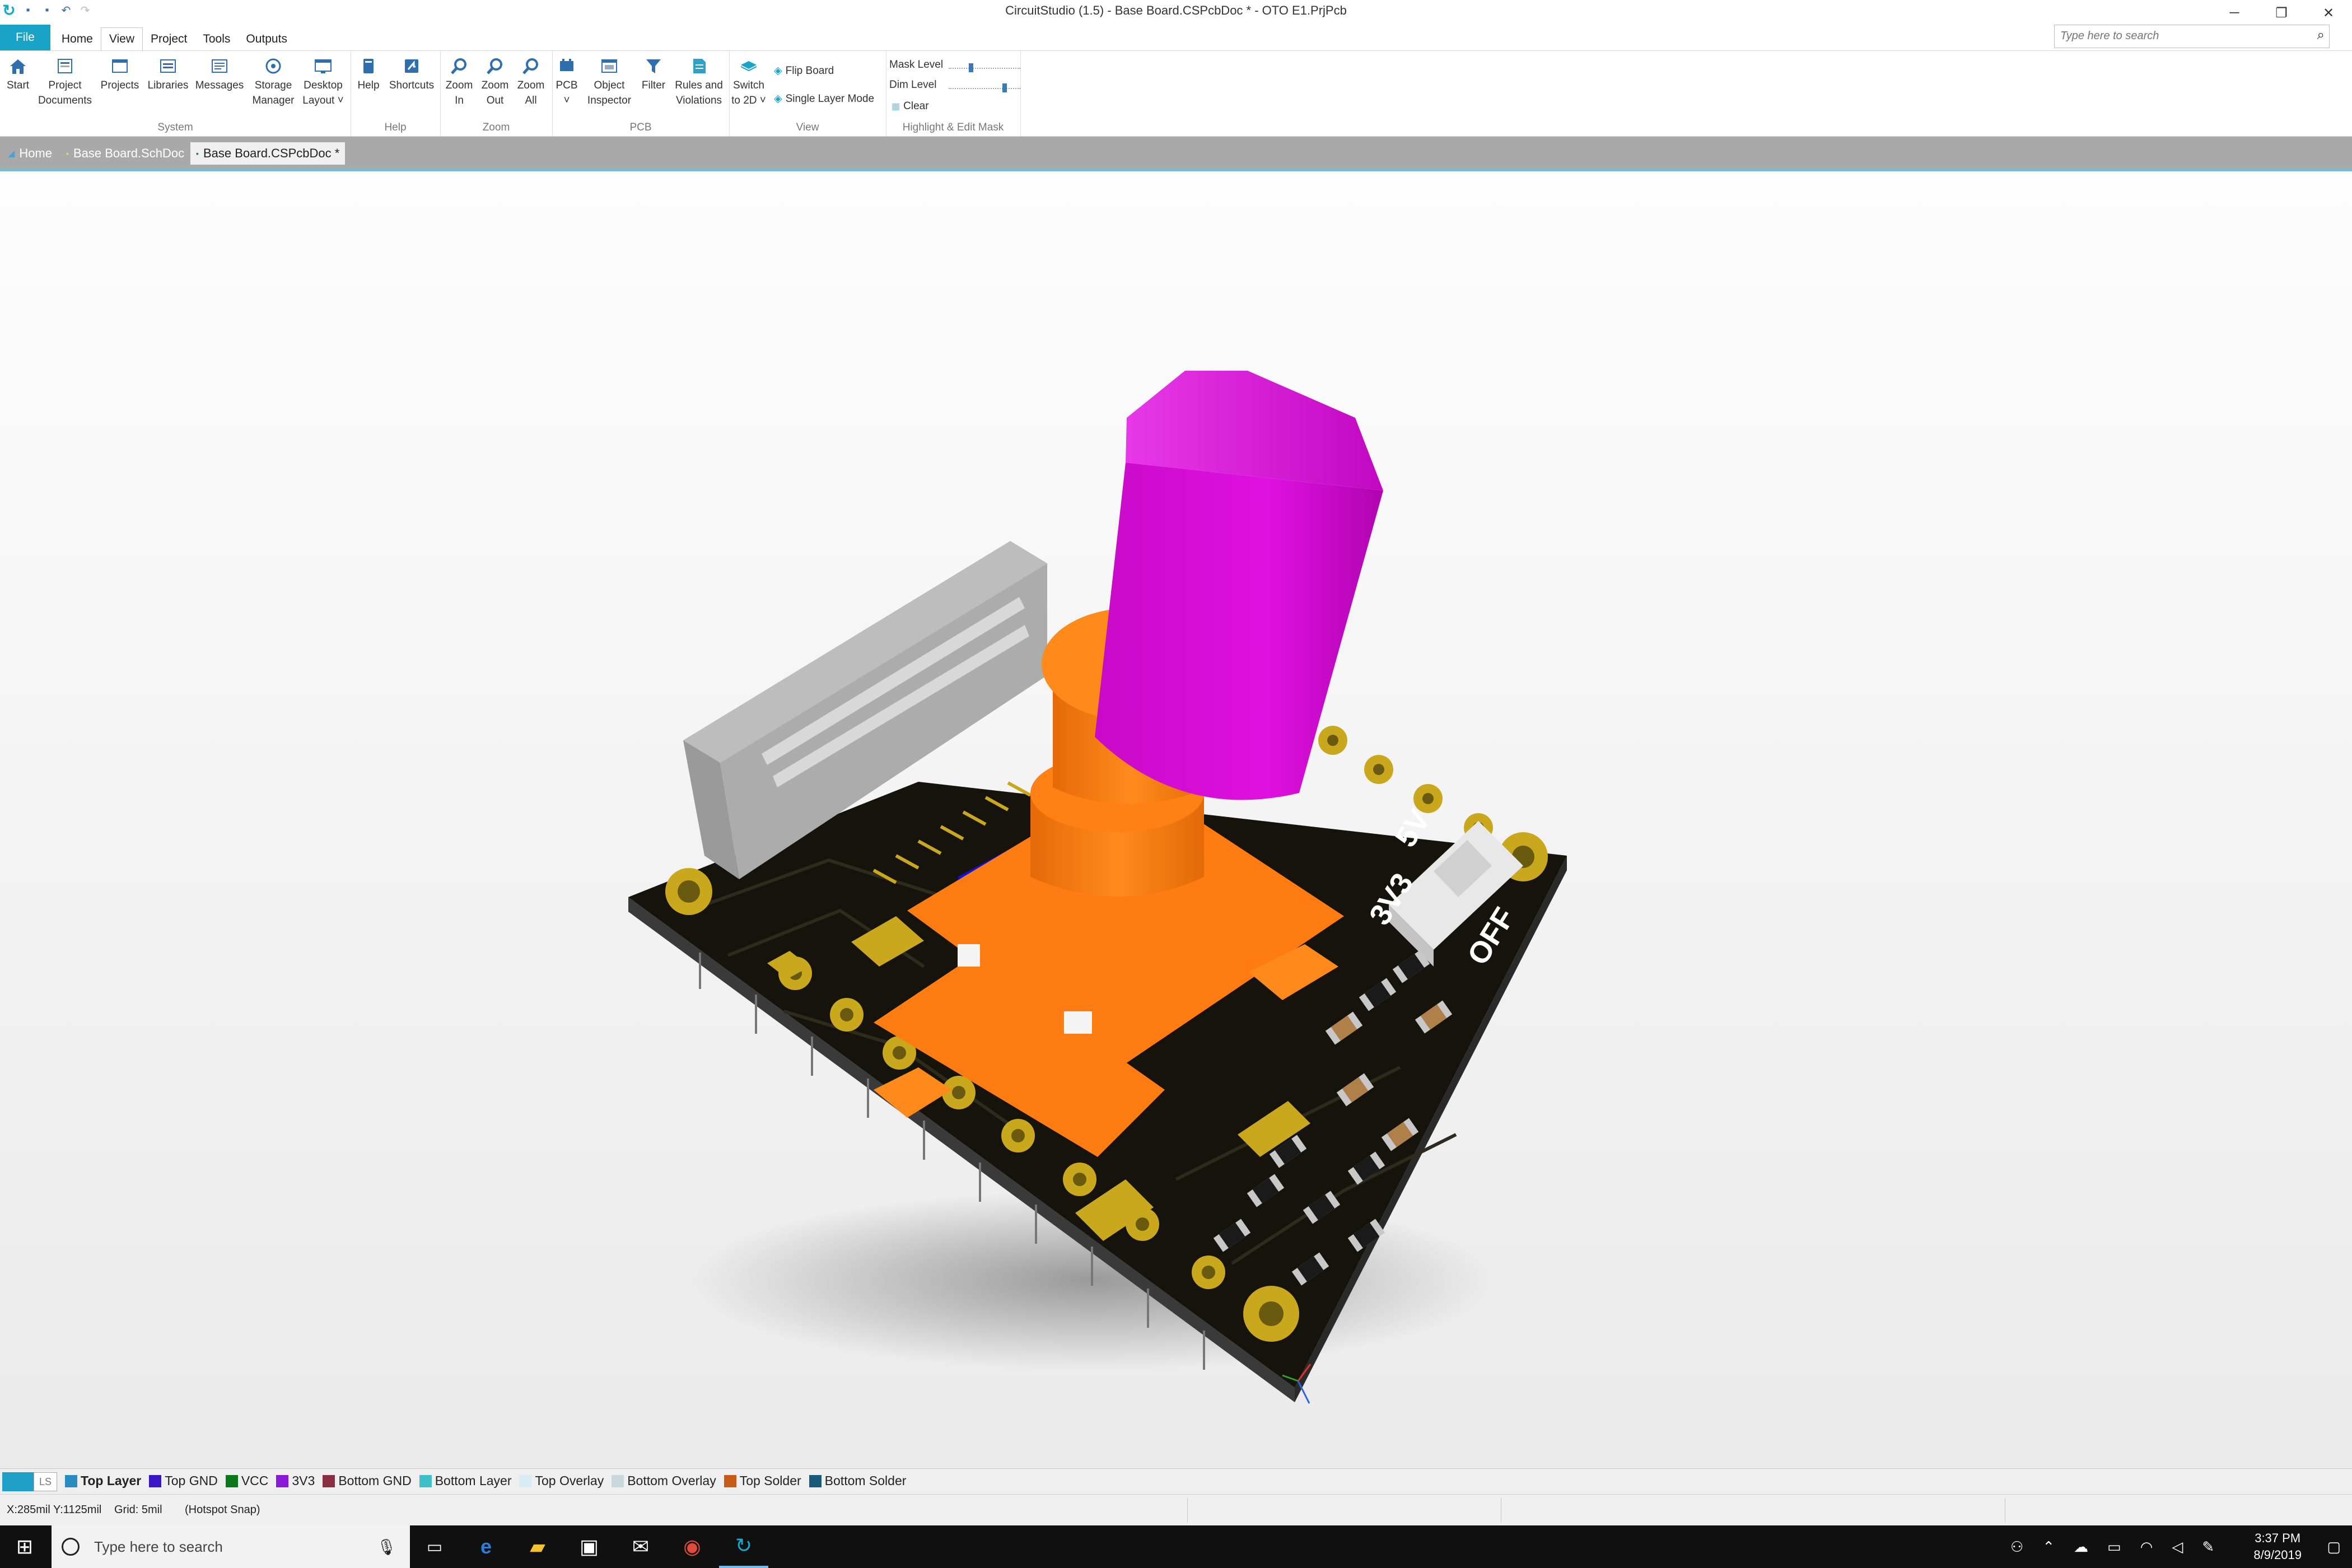 The height and width of the screenshot is (1568, 2352). I want to click on layer-tab: Bottom Overlay, so click(664, 1481).